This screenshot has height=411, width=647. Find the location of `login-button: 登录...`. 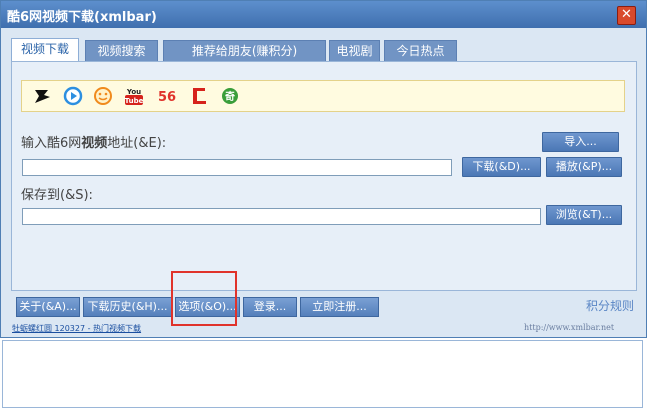

login-button: 登录... is located at coordinates (270, 307).